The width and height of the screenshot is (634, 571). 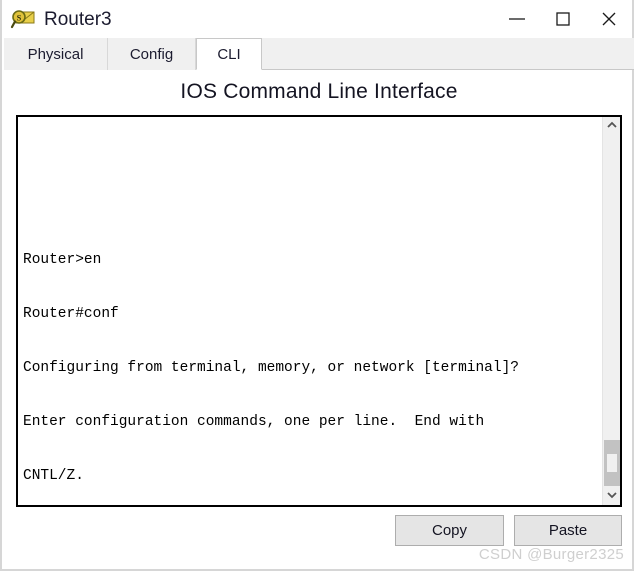 I want to click on window-controls, so click(x=563, y=19).